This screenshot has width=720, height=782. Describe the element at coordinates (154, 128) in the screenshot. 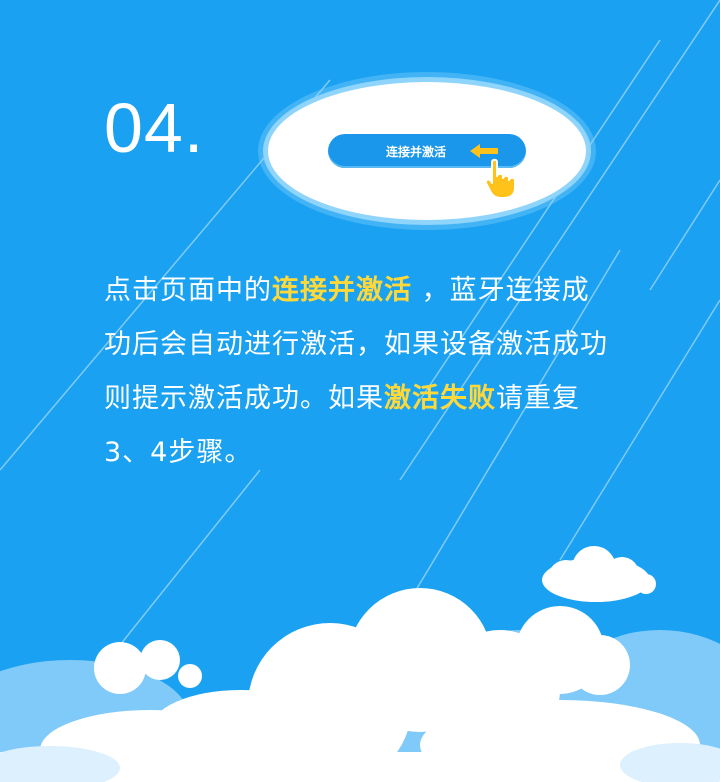

I see `step-number: 04.` at that location.